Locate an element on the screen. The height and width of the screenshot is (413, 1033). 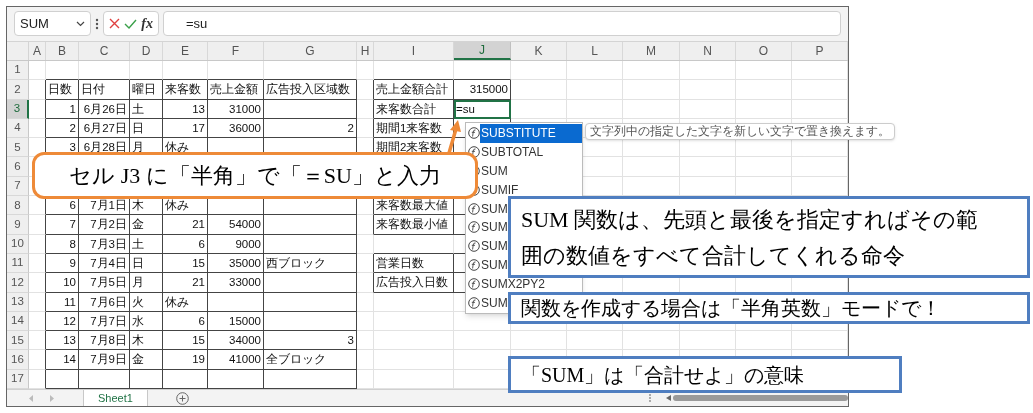
table-cell: 9 is located at coordinates (62, 263).